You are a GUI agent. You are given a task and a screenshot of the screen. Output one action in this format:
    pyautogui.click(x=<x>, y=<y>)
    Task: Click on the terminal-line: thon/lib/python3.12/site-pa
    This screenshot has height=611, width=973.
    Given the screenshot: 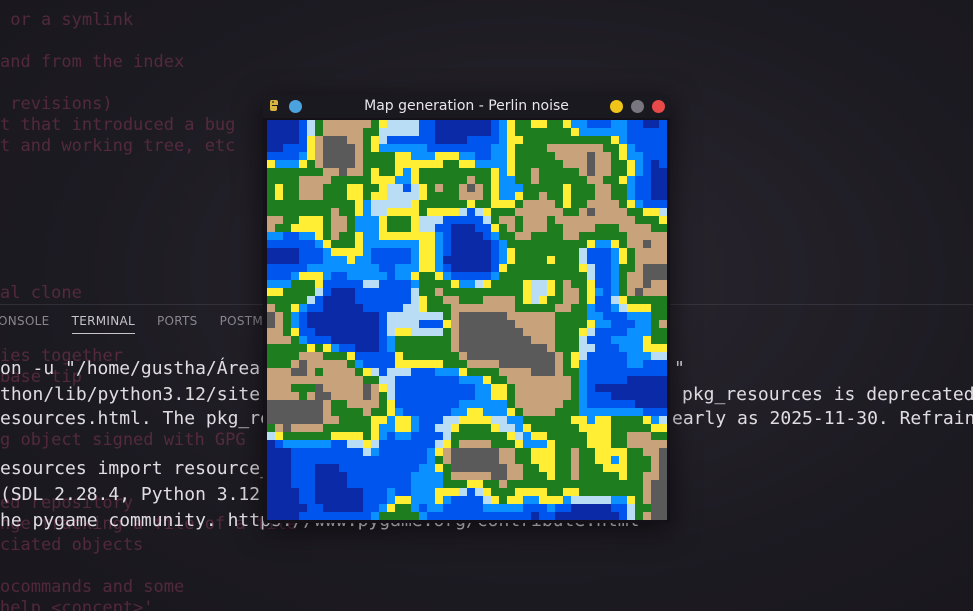 What is the action you would take?
    pyautogui.click(x=146, y=394)
    